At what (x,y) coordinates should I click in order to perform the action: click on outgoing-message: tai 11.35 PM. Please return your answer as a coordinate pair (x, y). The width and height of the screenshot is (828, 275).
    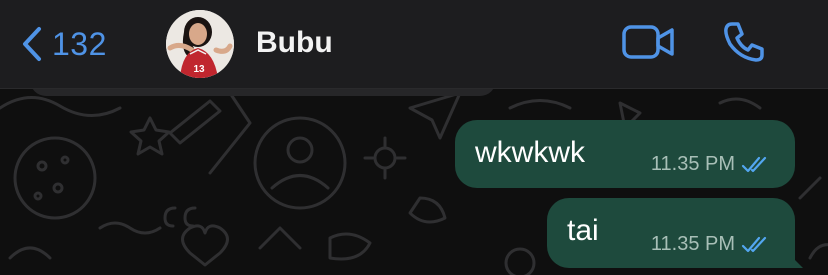
    Looking at the image, I should click on (675, 233).